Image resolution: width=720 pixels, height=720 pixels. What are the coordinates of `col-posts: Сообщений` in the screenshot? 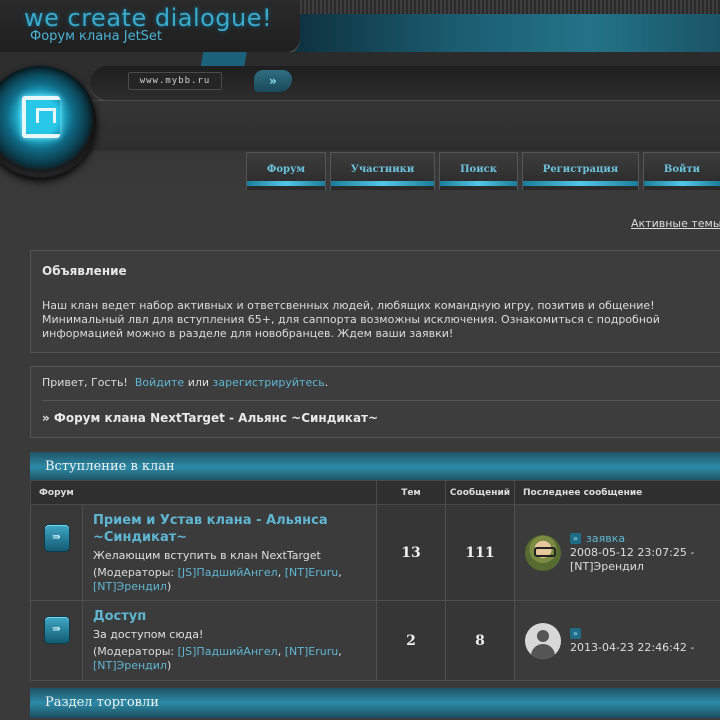 It's located at (480, 492).